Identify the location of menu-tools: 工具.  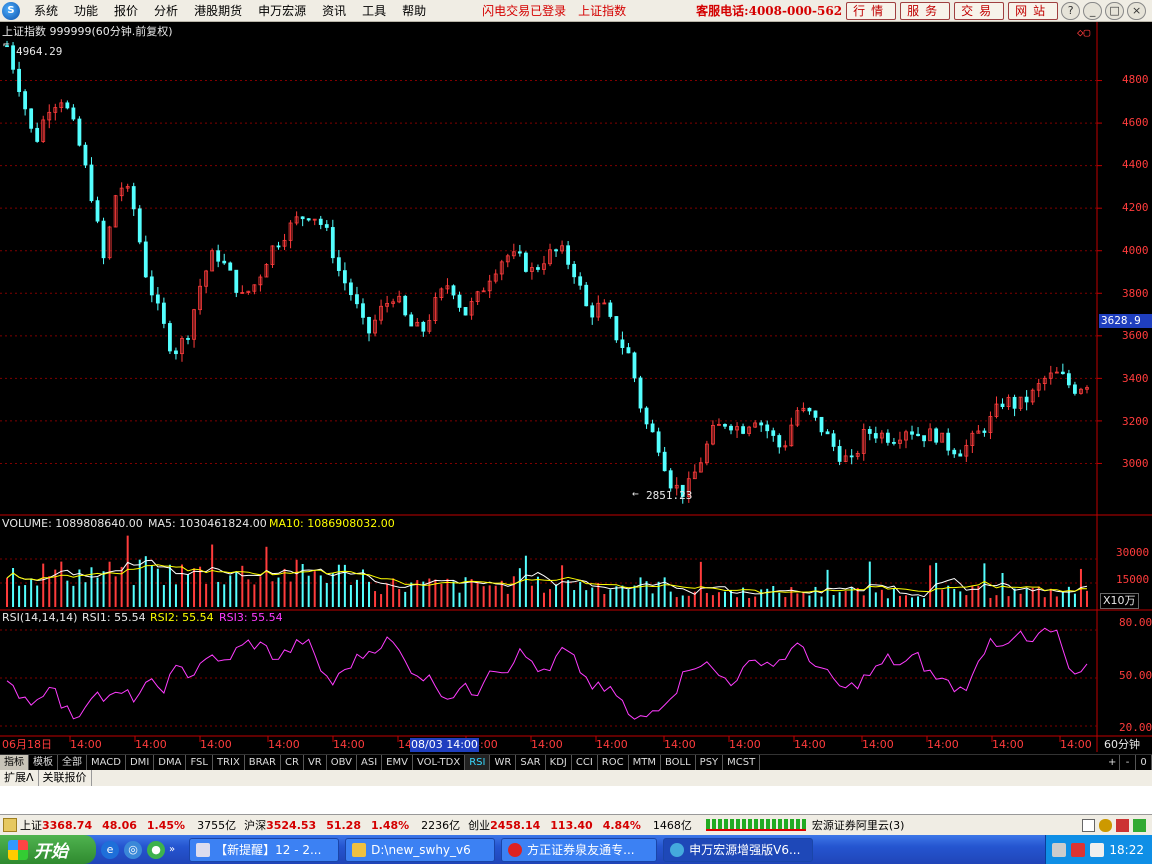
(374, 11).